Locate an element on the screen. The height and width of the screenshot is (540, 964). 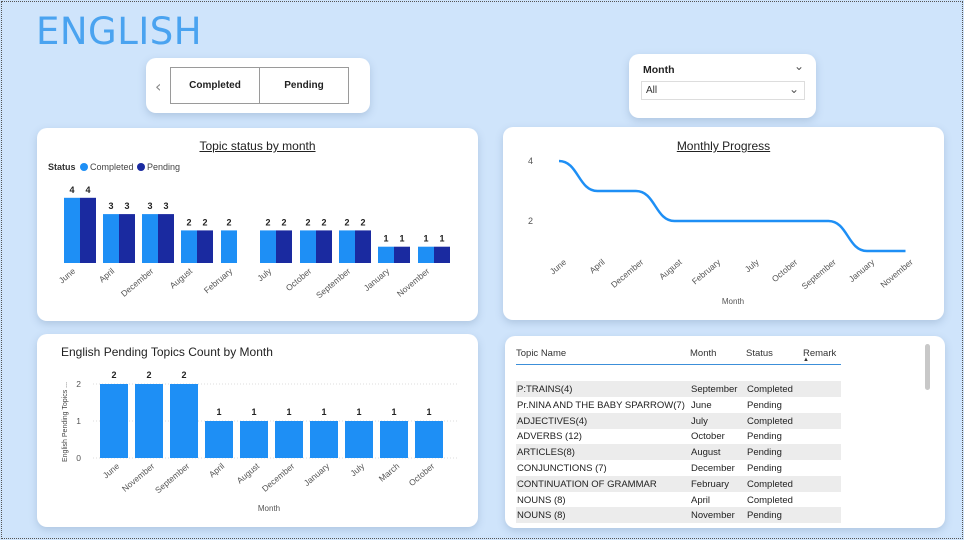
bar-pending-october is located at coordinates (324, 246).